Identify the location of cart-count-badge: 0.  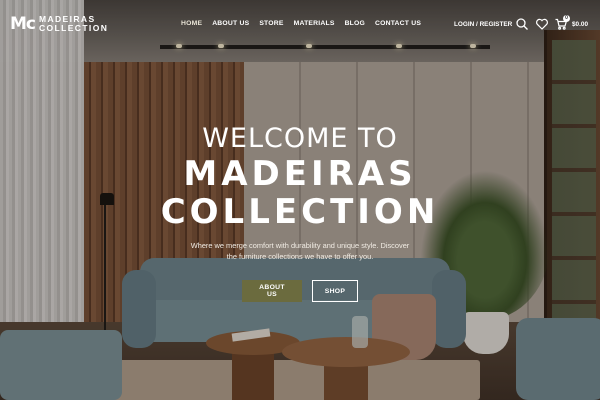
(566, 18).